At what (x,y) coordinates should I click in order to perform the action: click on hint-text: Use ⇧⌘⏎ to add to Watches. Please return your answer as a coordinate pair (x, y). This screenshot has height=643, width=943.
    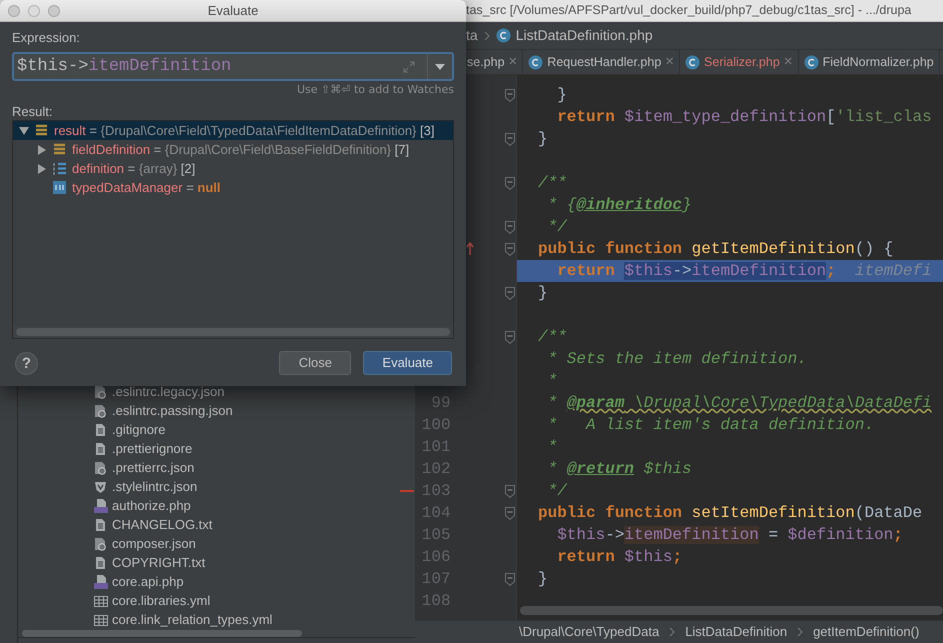
    Looking at the image, I should click on (375, 89).